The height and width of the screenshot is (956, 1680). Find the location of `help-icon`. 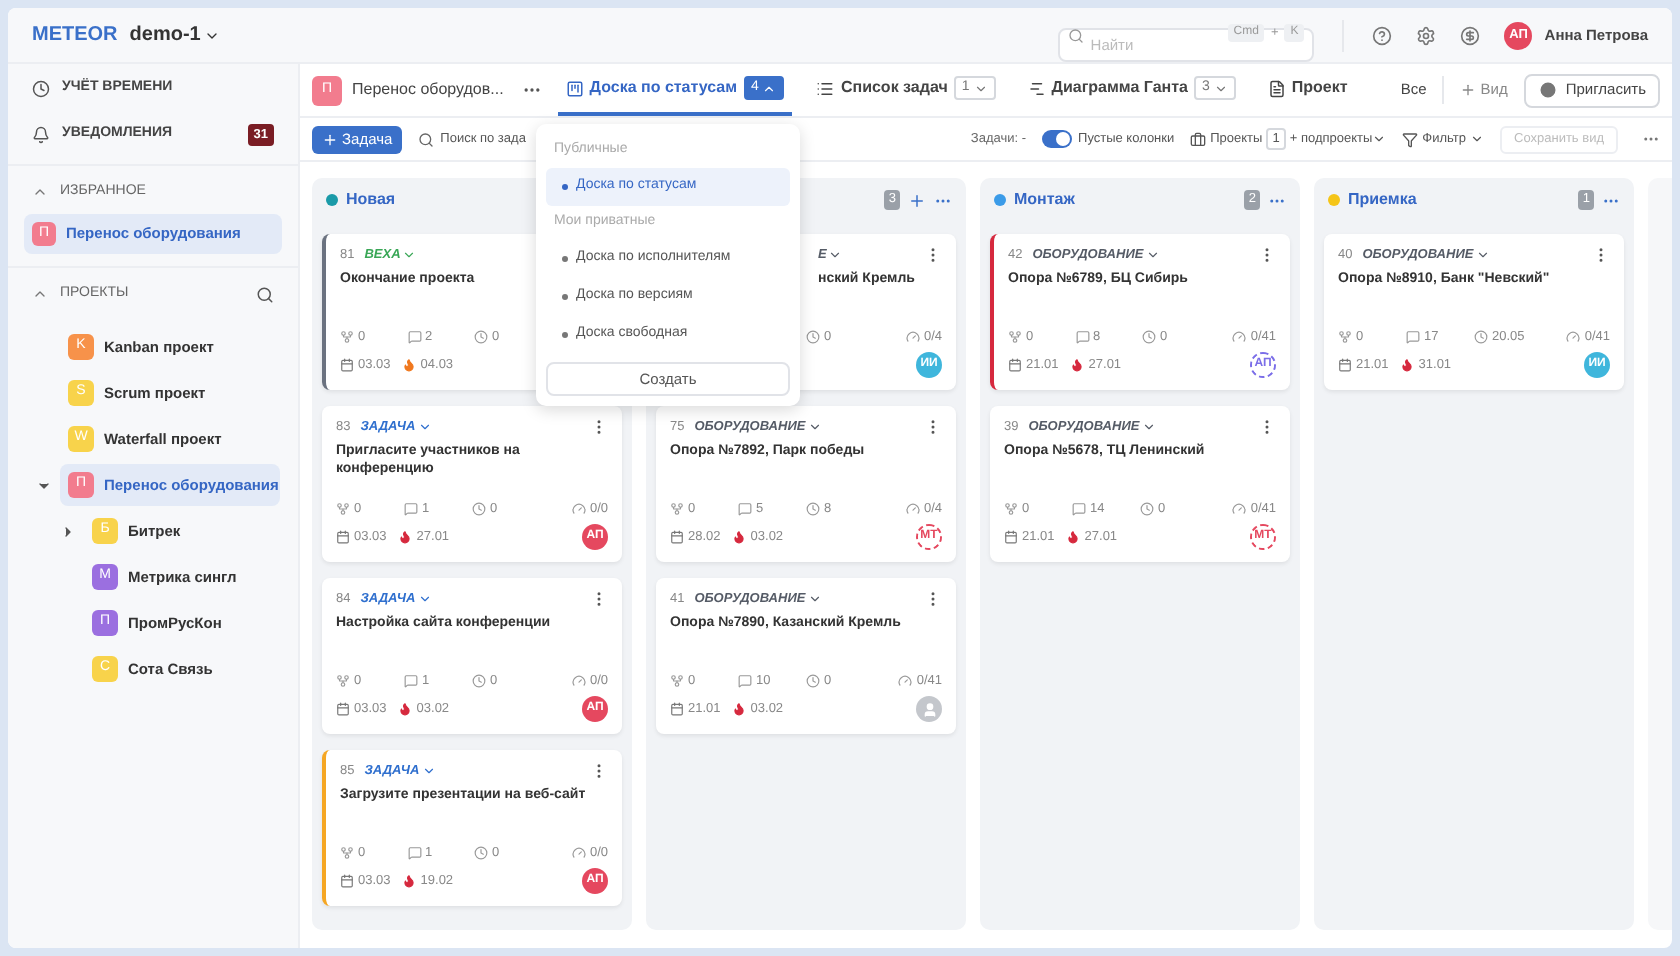

help-icon is located at coordinates (1382, 35).